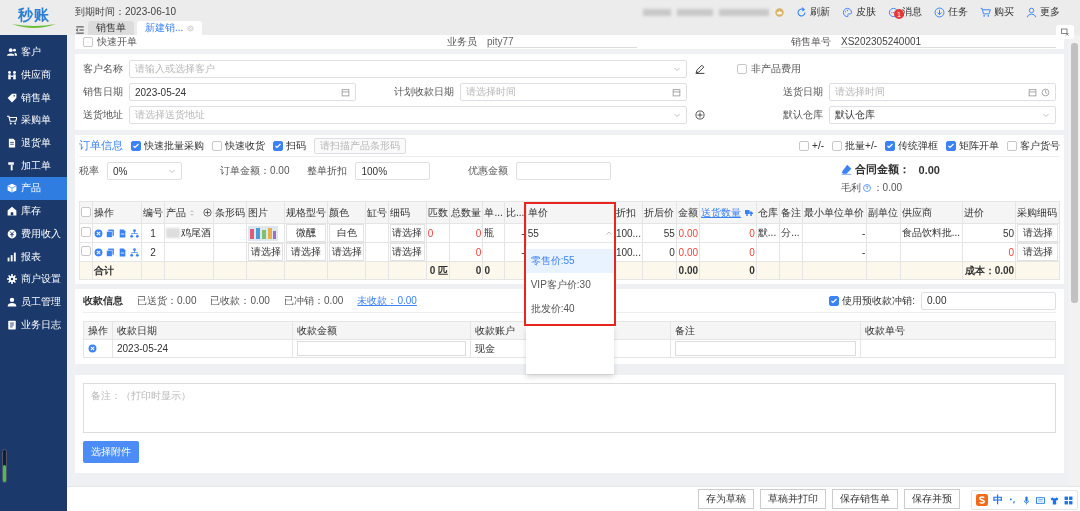 Image resolution: width=1080 pixels, height=511 pixels. What do you see at coordinates (33, 120) in the screenshot?
I see `sidebar-item: 采购单` at bounding box center [33, 120].